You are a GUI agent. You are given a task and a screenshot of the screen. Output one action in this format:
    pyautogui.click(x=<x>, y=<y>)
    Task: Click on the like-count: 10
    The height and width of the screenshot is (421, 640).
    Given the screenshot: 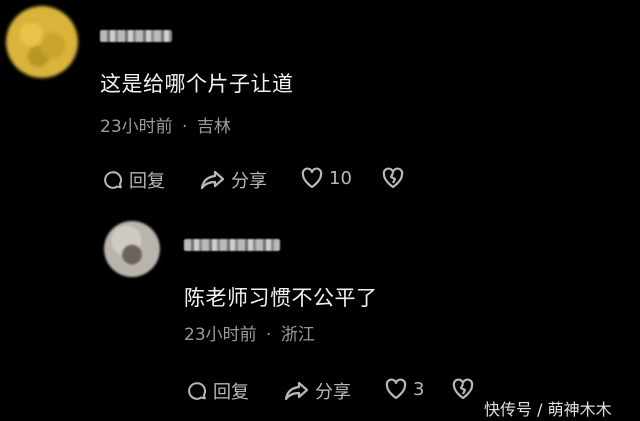 What is the action you would take?
    pyautogui.click(x=340, y=178)
    